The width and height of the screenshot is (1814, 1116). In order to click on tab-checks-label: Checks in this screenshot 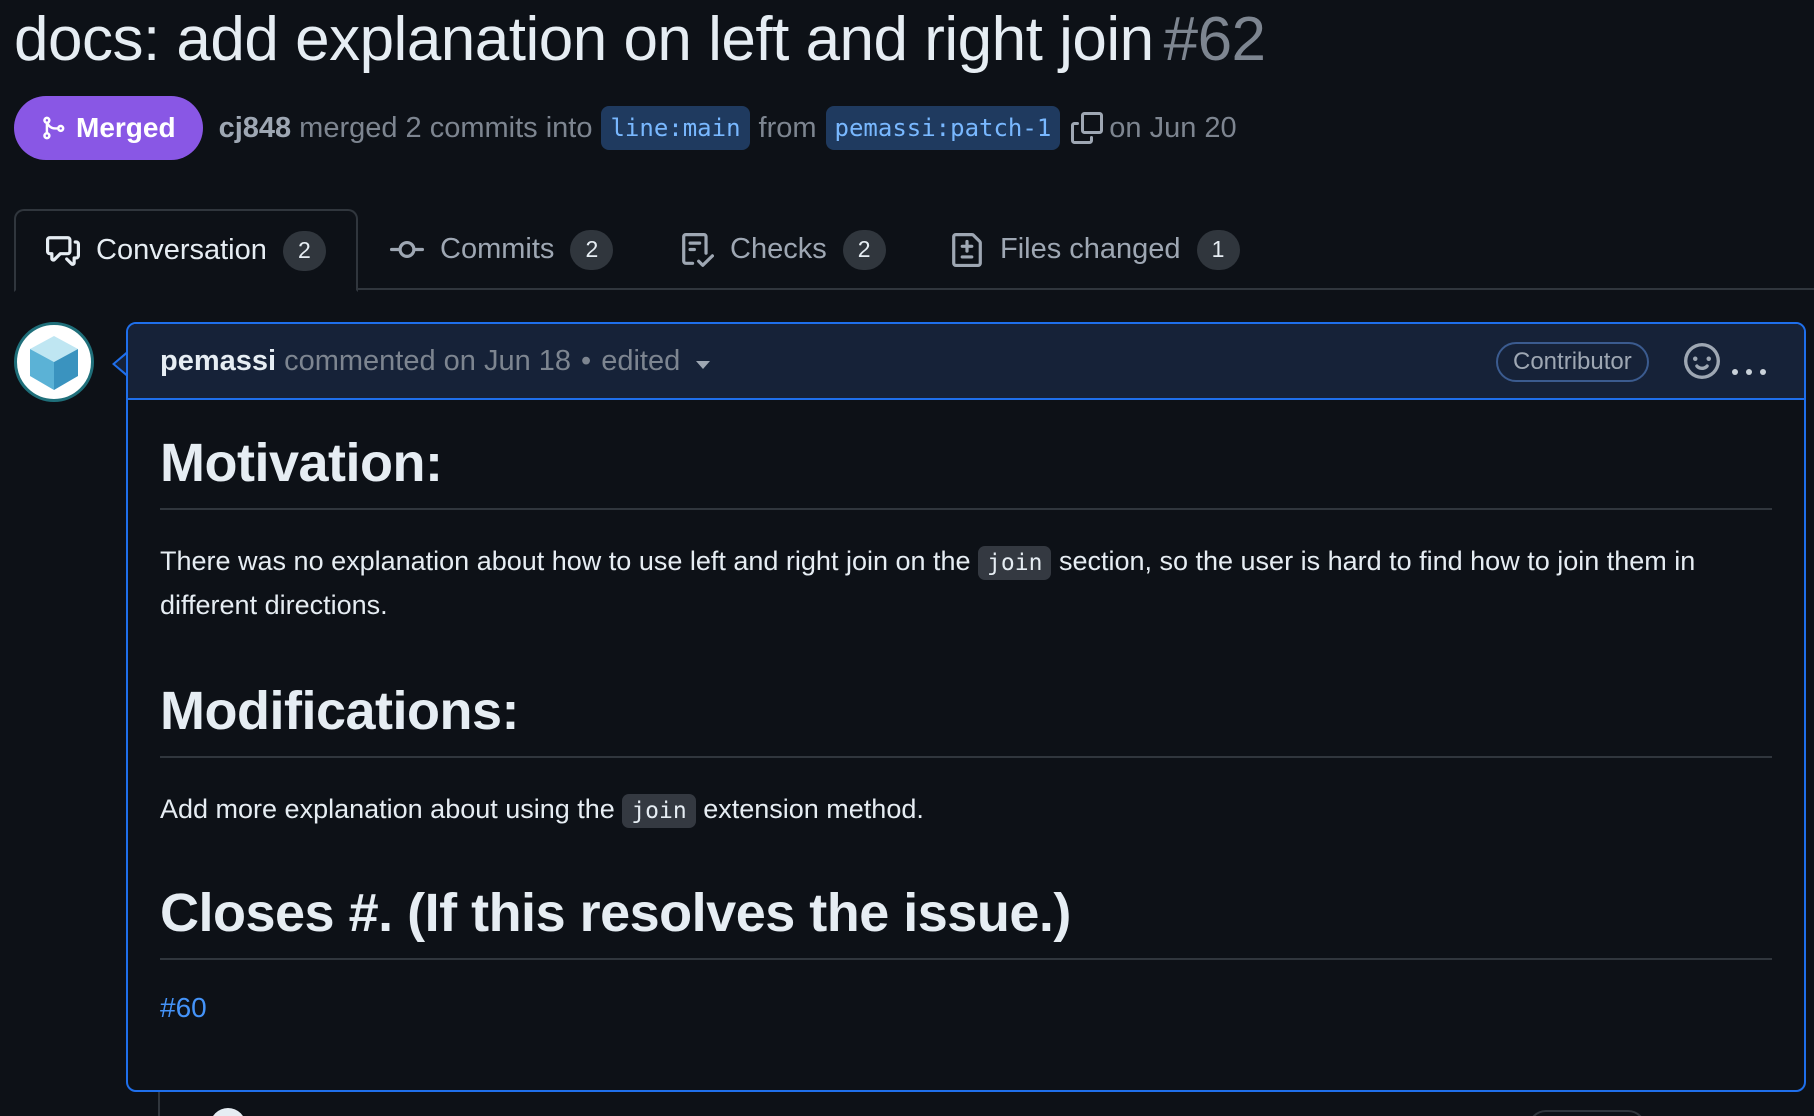, I will do `click(778, 249)`.